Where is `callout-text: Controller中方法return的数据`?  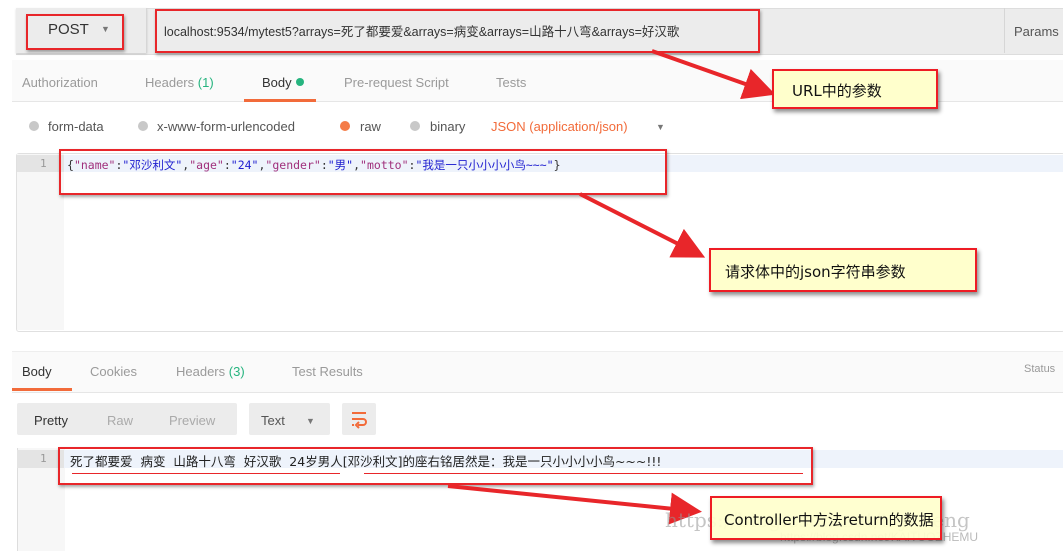 callout-text: Controller中方法return的数据 is located at coordinates (829, 520).